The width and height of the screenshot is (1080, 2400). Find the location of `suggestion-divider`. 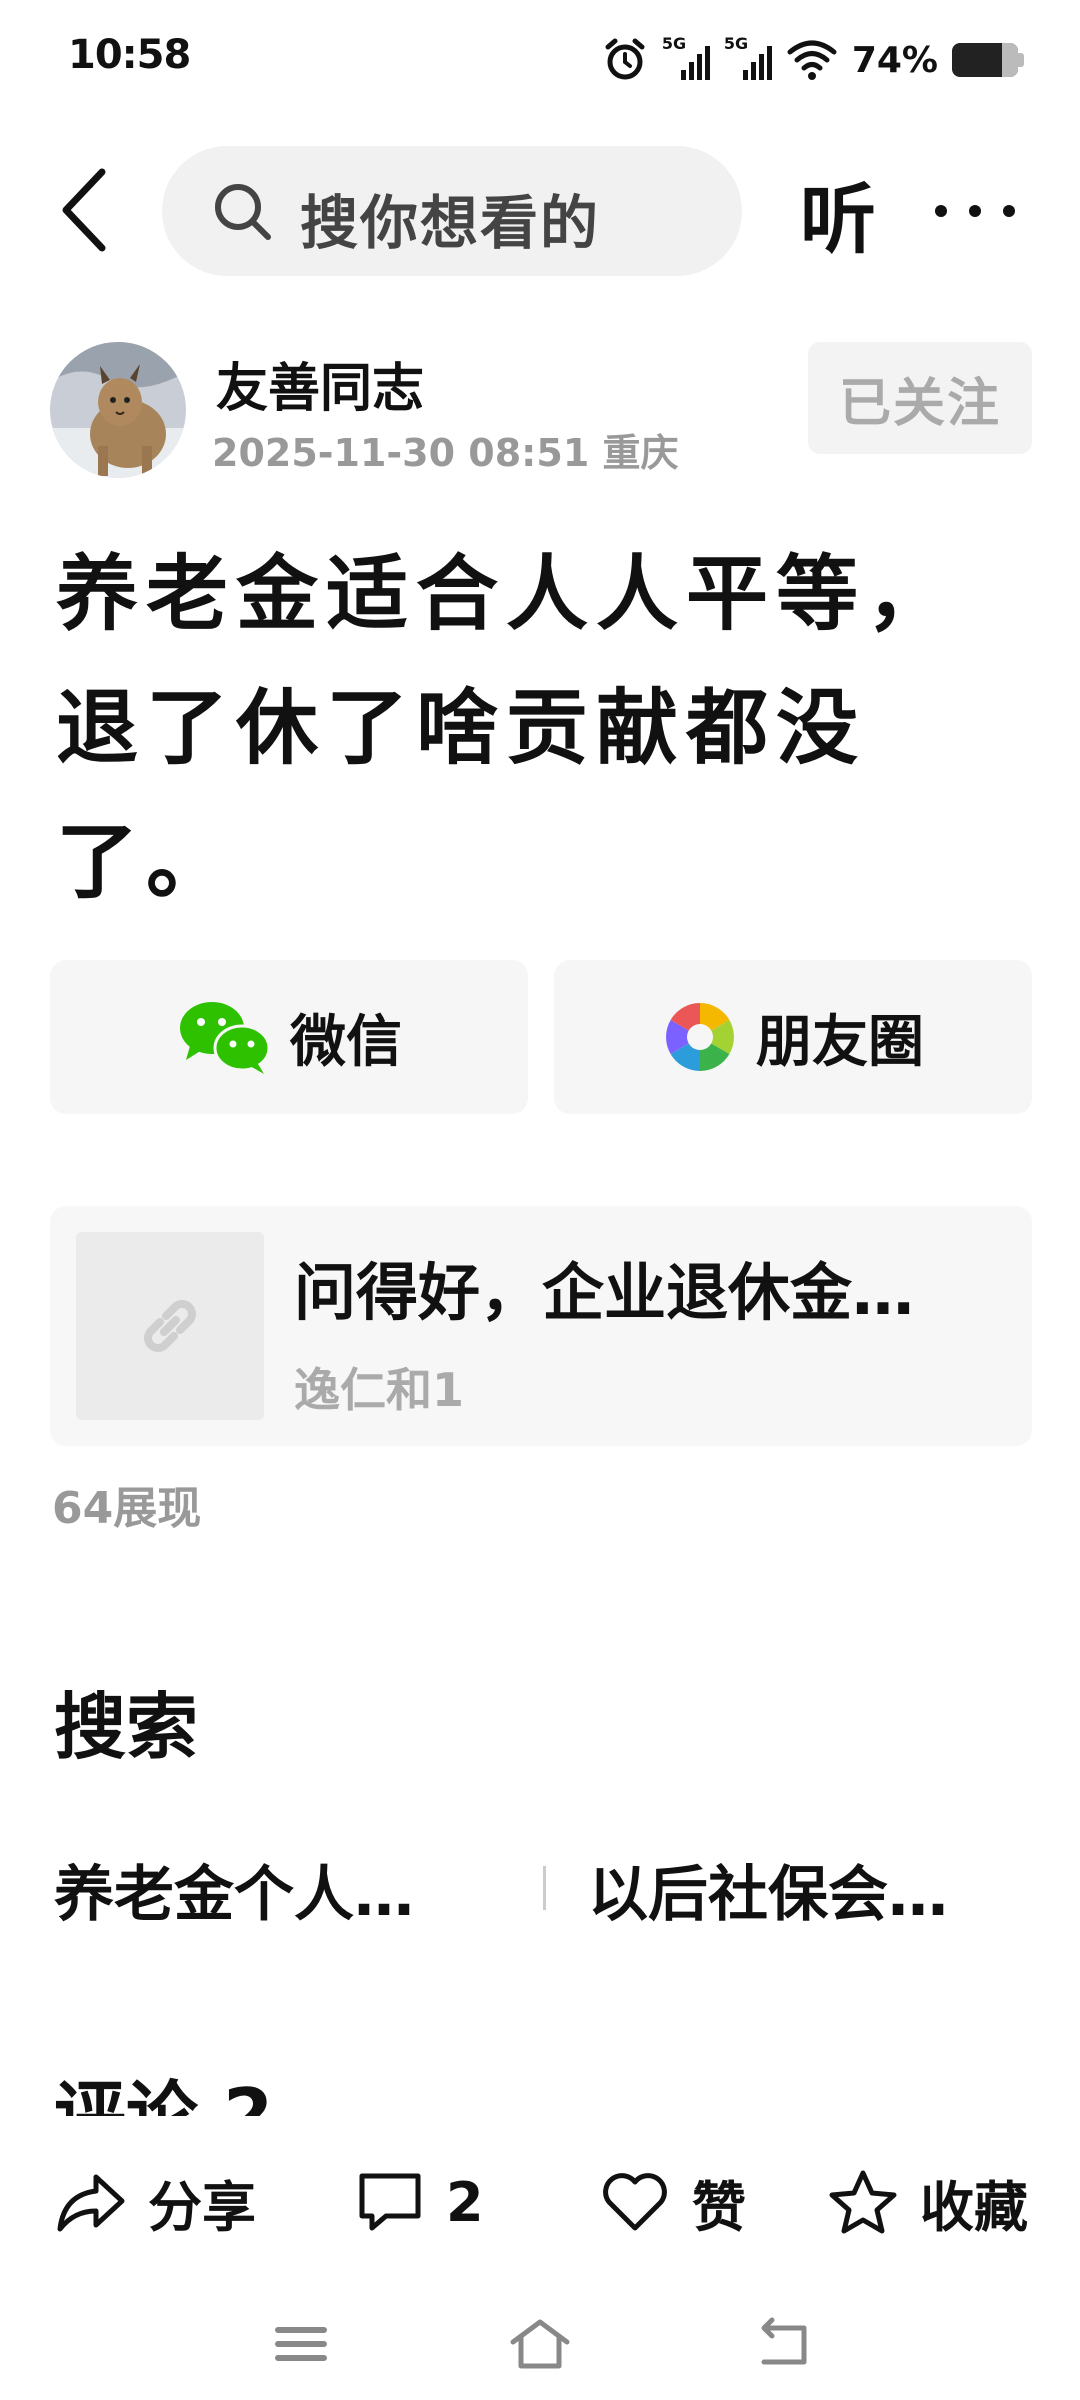

suggestion-divider is located at coordinates (544, 1888).